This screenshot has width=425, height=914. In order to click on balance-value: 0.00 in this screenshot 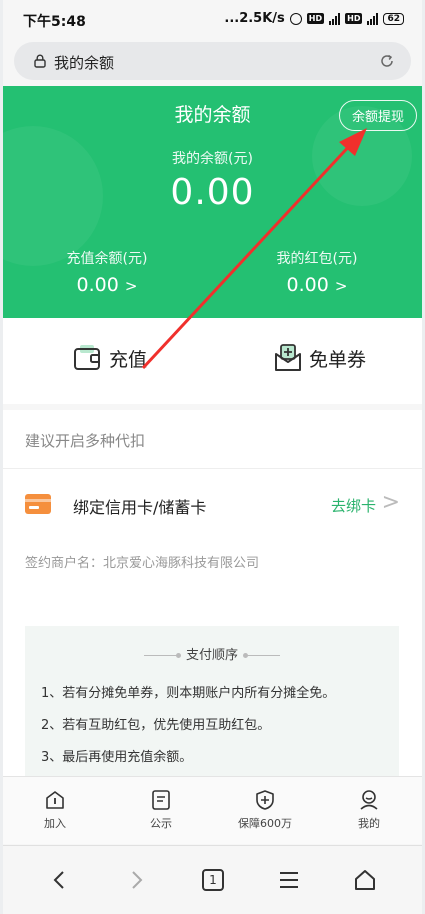, I will do `click(212, 192)`.